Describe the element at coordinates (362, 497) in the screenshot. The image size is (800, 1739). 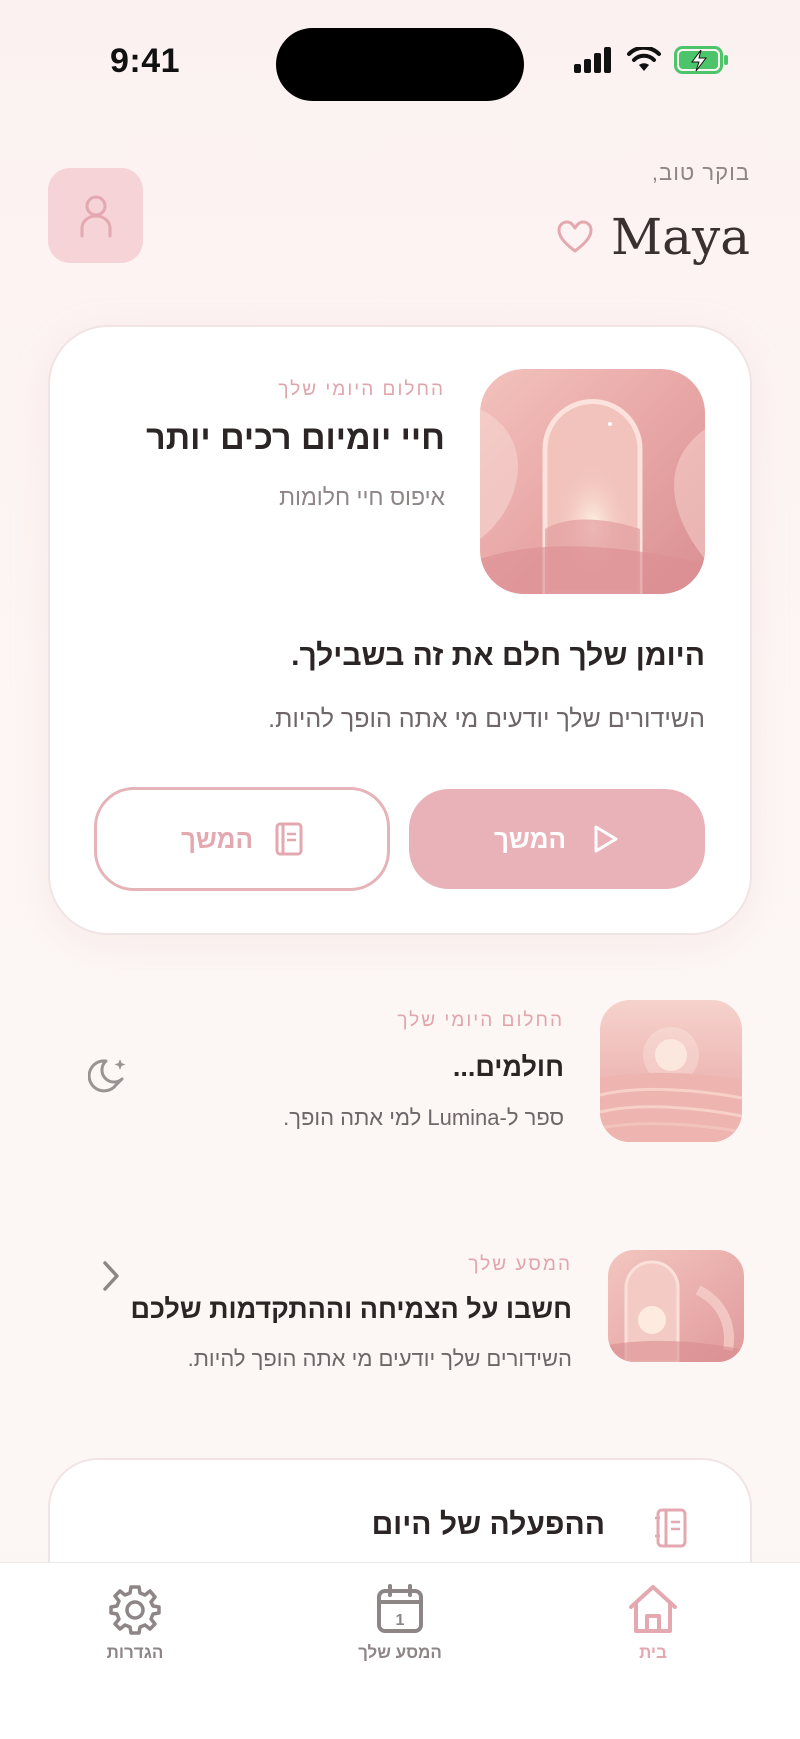
I see `card-subtitle: איפוס חיי חלומות` at that location.